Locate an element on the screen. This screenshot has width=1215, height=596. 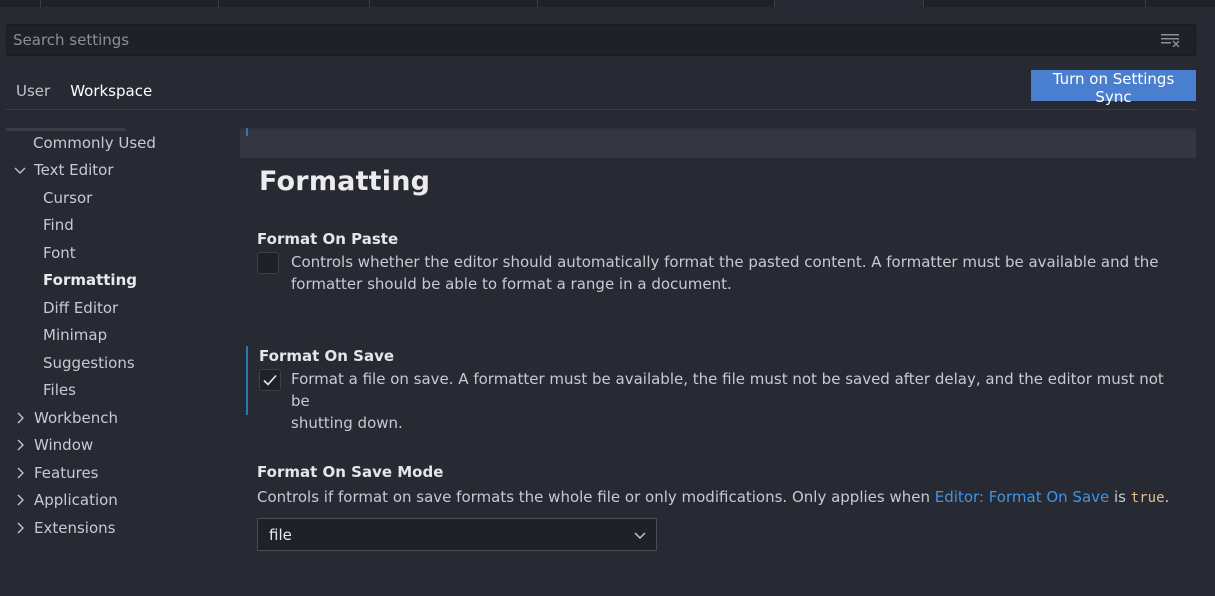
sidebar-item-find: Find is located at coordinates (58, 225).